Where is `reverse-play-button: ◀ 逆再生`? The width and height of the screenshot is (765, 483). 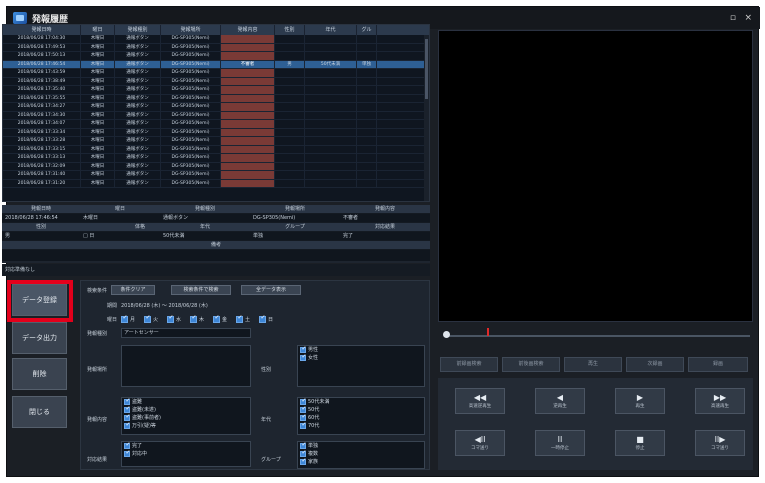 reverse-play-button: ◀ 逆再生 is located at coordinates (560, 401).